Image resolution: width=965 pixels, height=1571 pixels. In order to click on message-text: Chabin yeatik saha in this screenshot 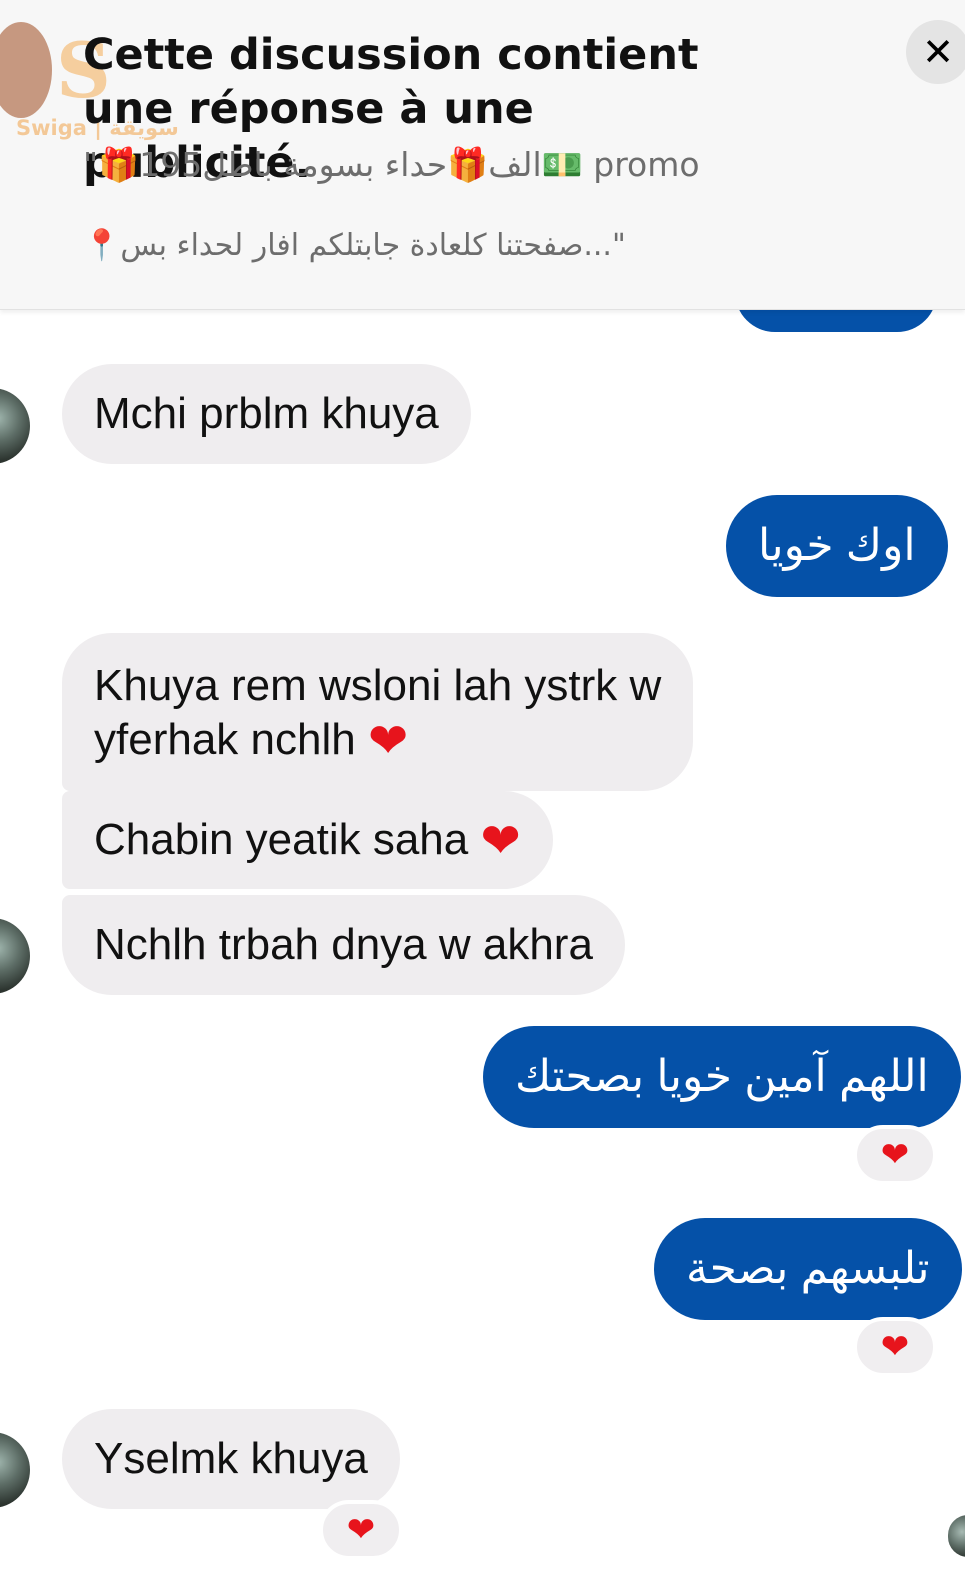, I will do `click(281, 839)`.